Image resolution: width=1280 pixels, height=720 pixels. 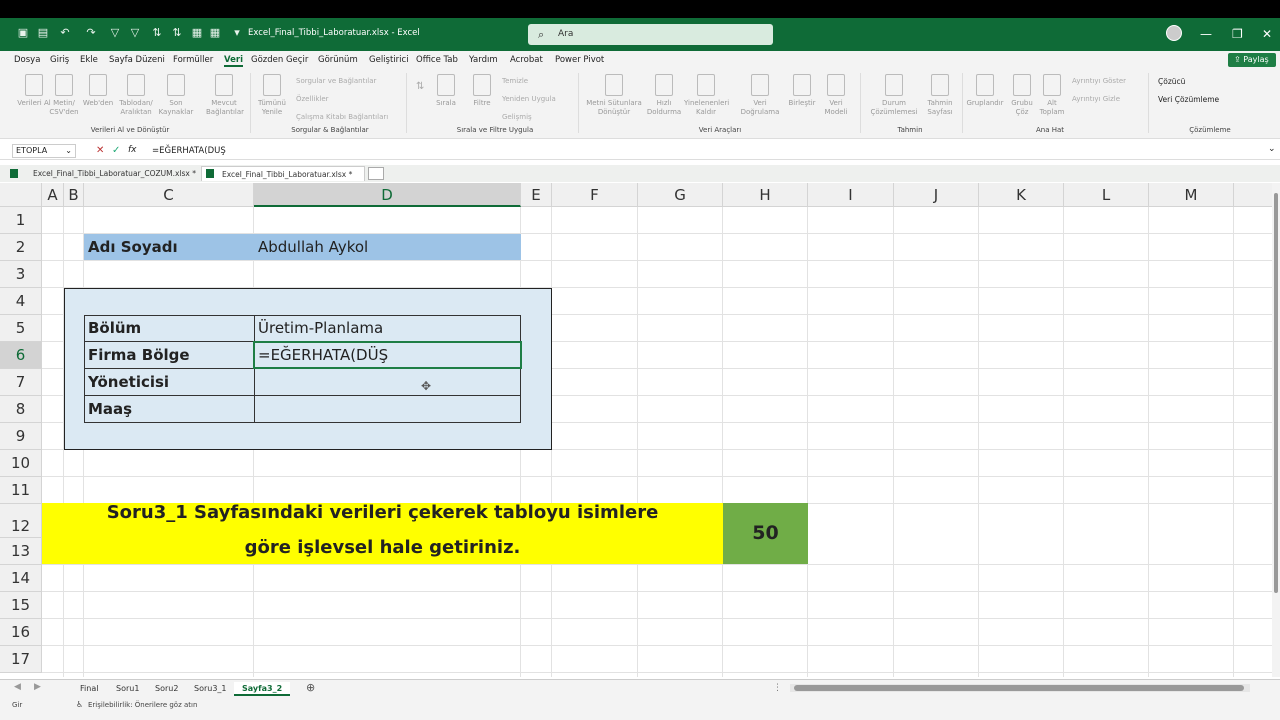 What do you see at coordinates (108, 409) in the screenshot?
I see `label-maas: Maaş` at bounding box center [108, 409].